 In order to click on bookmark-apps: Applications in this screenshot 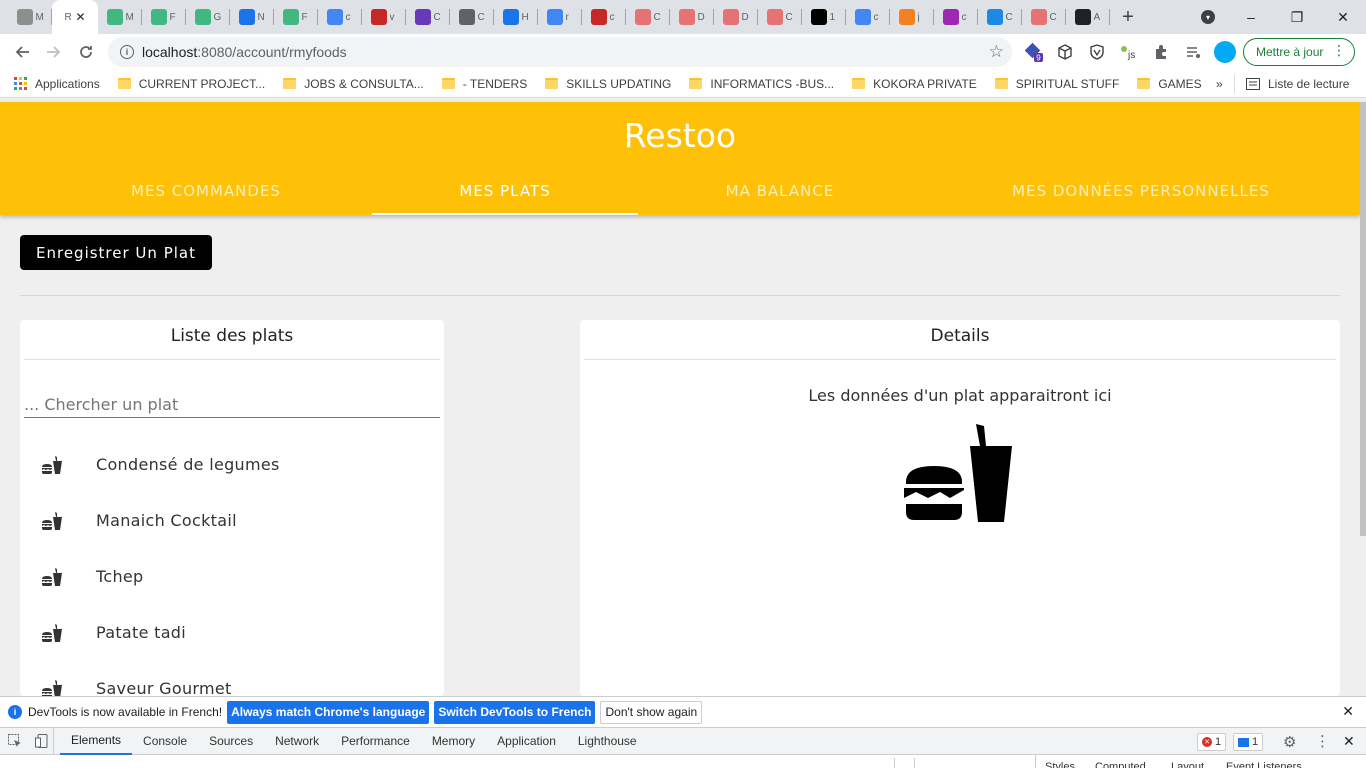, I will do `click(57, 84)`.